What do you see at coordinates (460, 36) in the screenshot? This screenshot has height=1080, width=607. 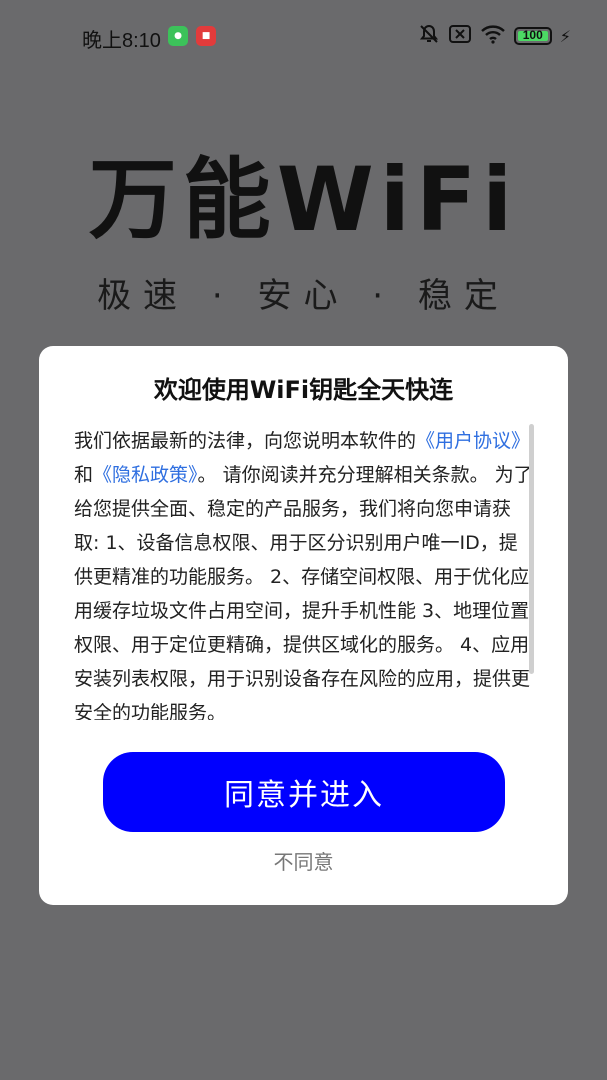 I see `no-sim-icon` at bounding box center [460, 36].